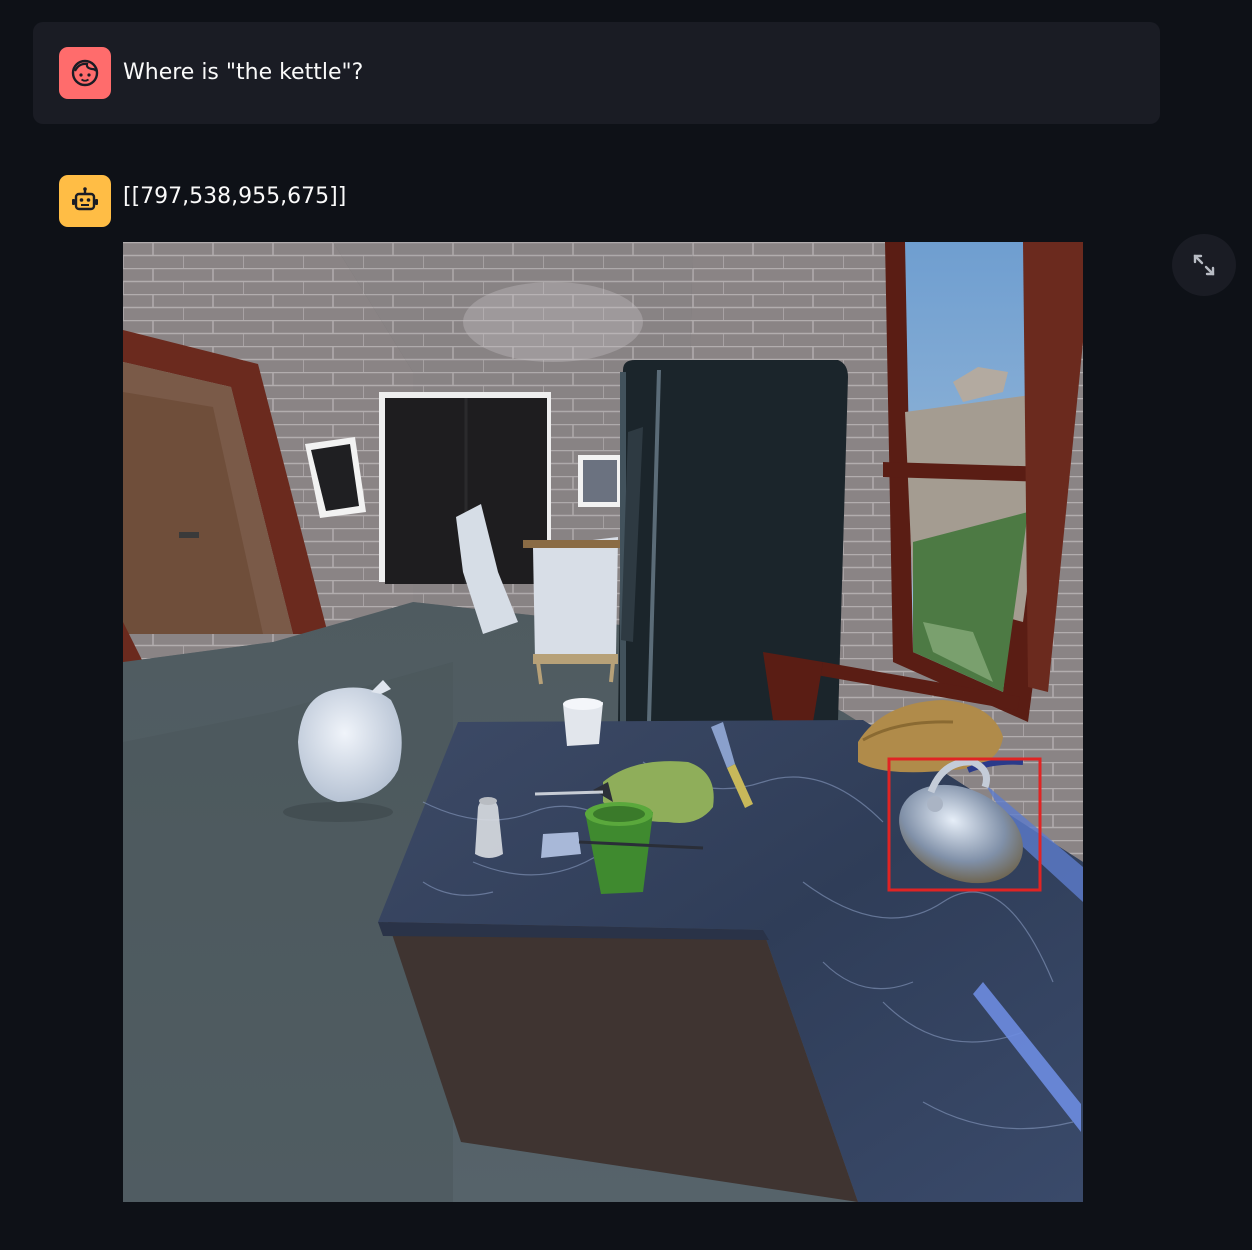  I want to click on fullscreen-button, so click(1204, 265).